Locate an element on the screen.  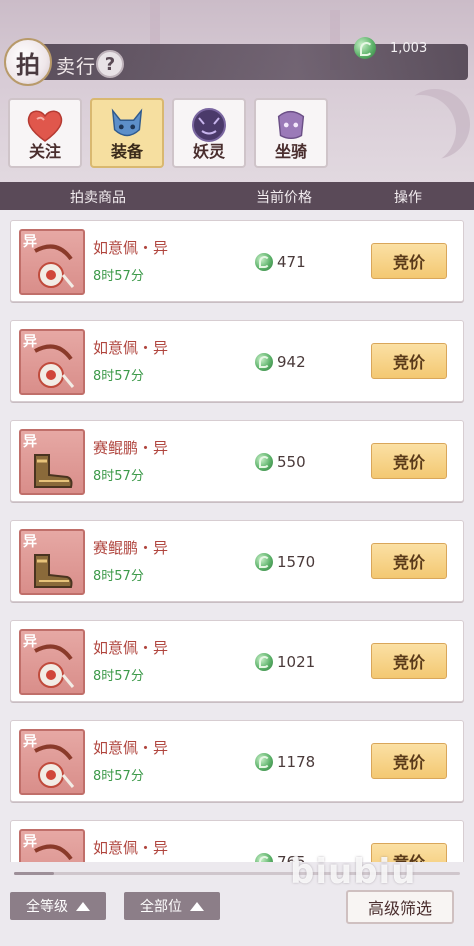
heart-icon is located at coordinates (45, 125).